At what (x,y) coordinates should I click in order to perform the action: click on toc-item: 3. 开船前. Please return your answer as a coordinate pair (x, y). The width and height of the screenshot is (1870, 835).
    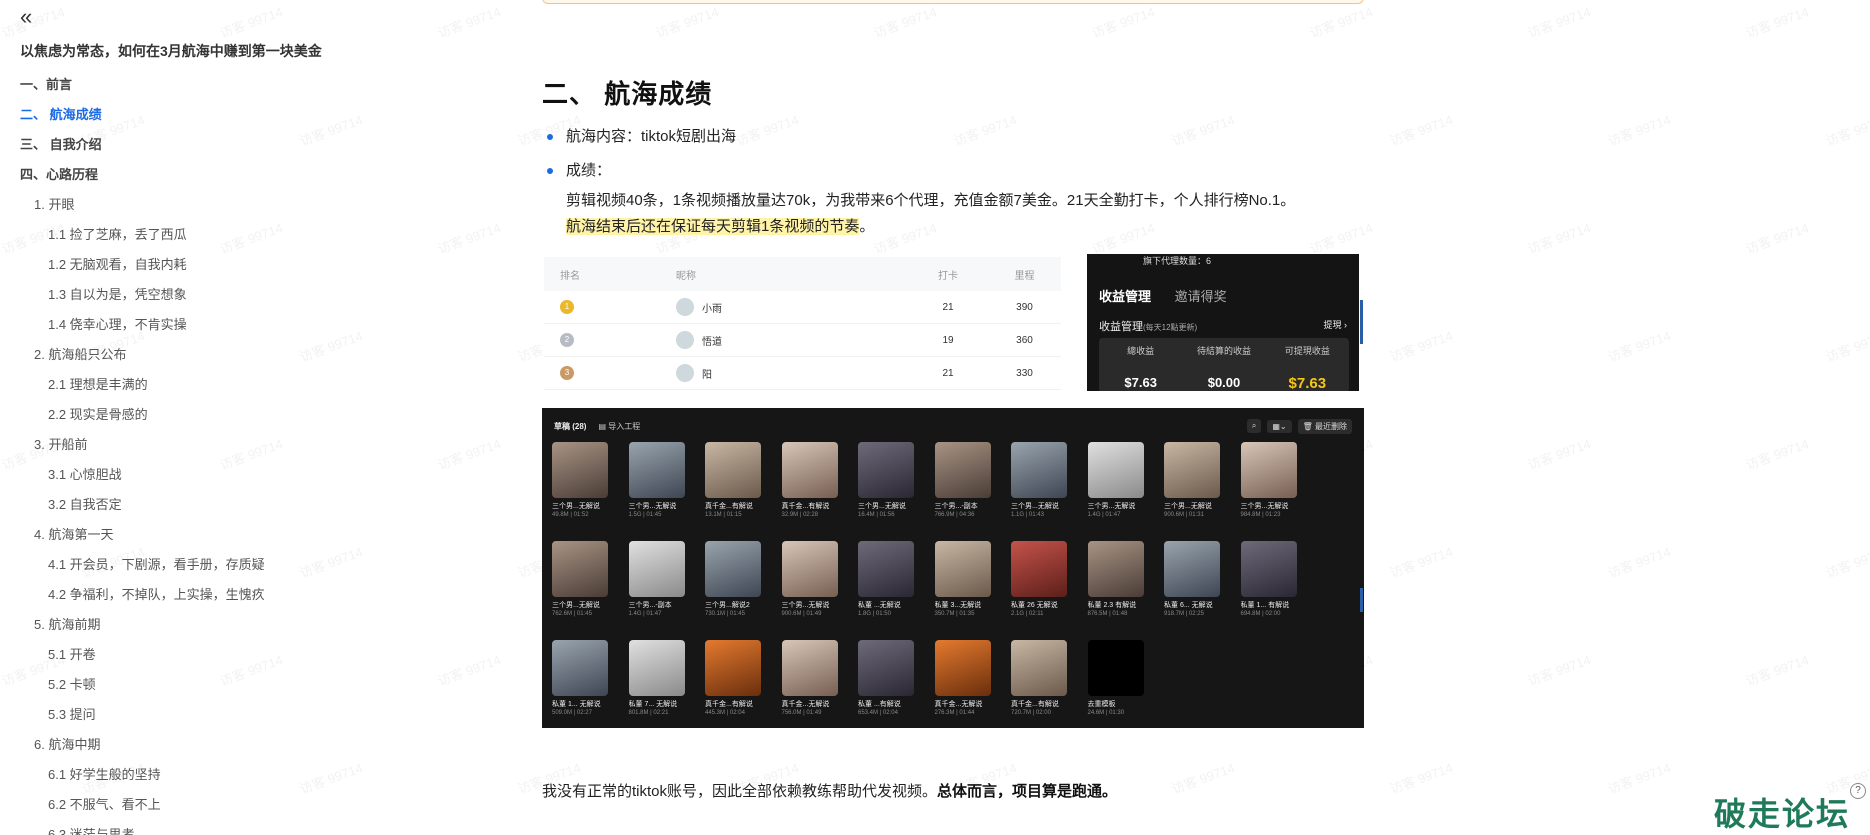
    Looking at the image, I should click on (210, 445).